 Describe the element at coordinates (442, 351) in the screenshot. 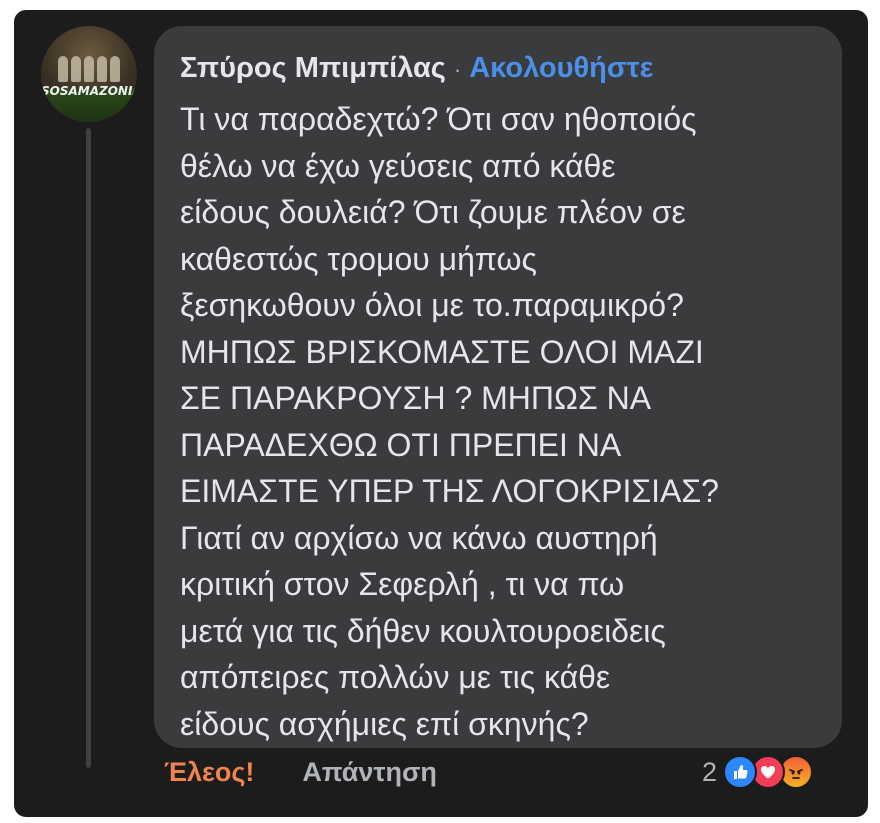

I see `comment-line: ΜΗΠΩΣ ΒΡΙΣΚΟΜΑΣΤΕ ΟΛΟΙ ΜΑΖΙ` at that location.